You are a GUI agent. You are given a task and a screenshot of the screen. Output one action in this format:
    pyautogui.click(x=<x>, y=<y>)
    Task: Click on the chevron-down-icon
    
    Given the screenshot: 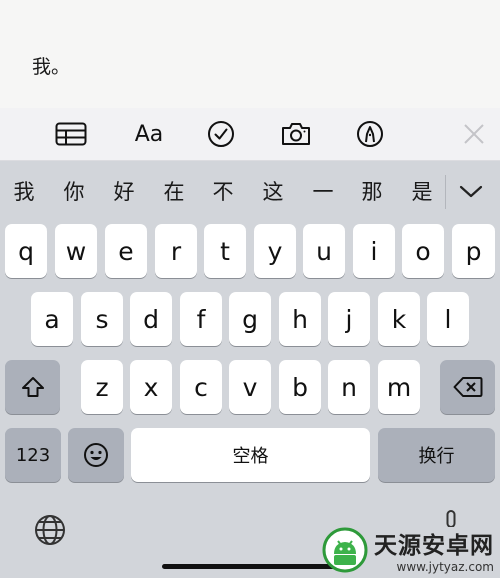 What is the action you would take?
    pyautogui.click(x=471, y=192)
    